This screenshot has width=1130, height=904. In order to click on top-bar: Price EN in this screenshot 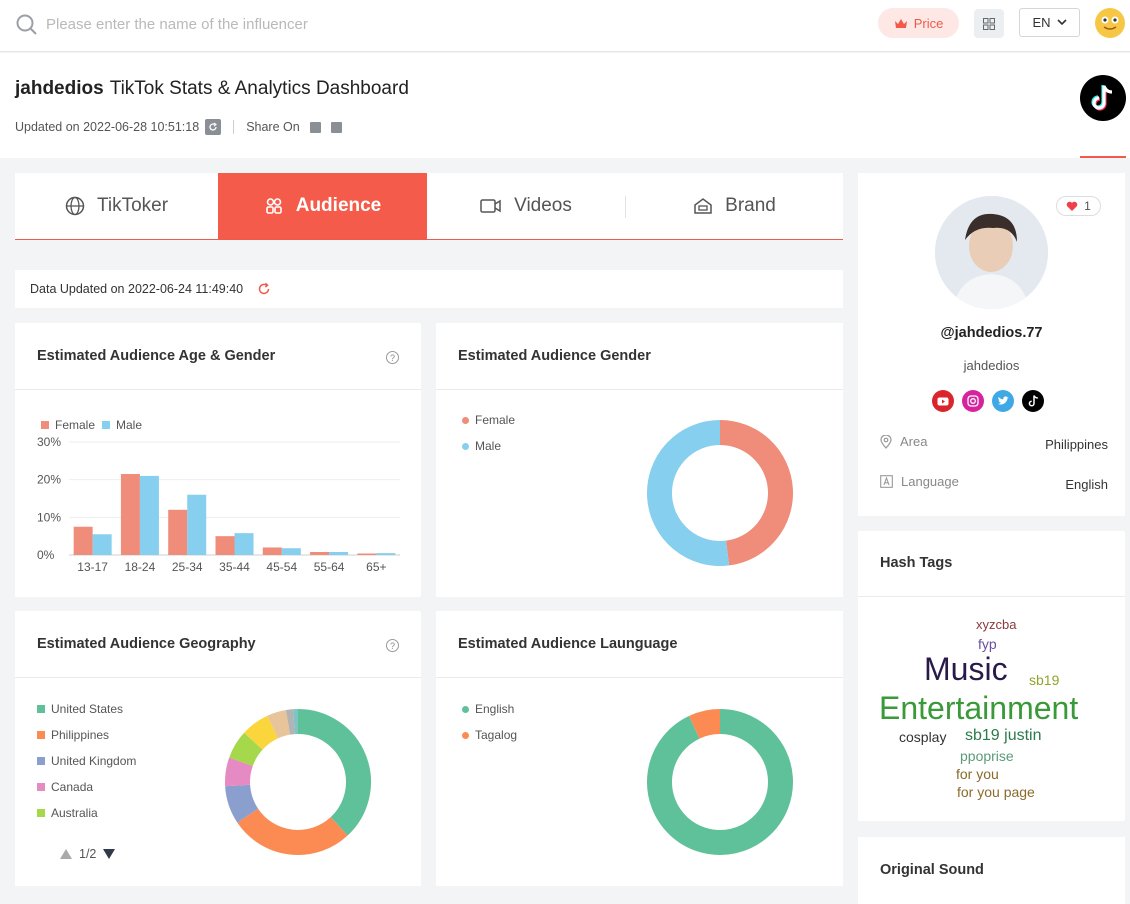, I will do `click(565, 26)`.